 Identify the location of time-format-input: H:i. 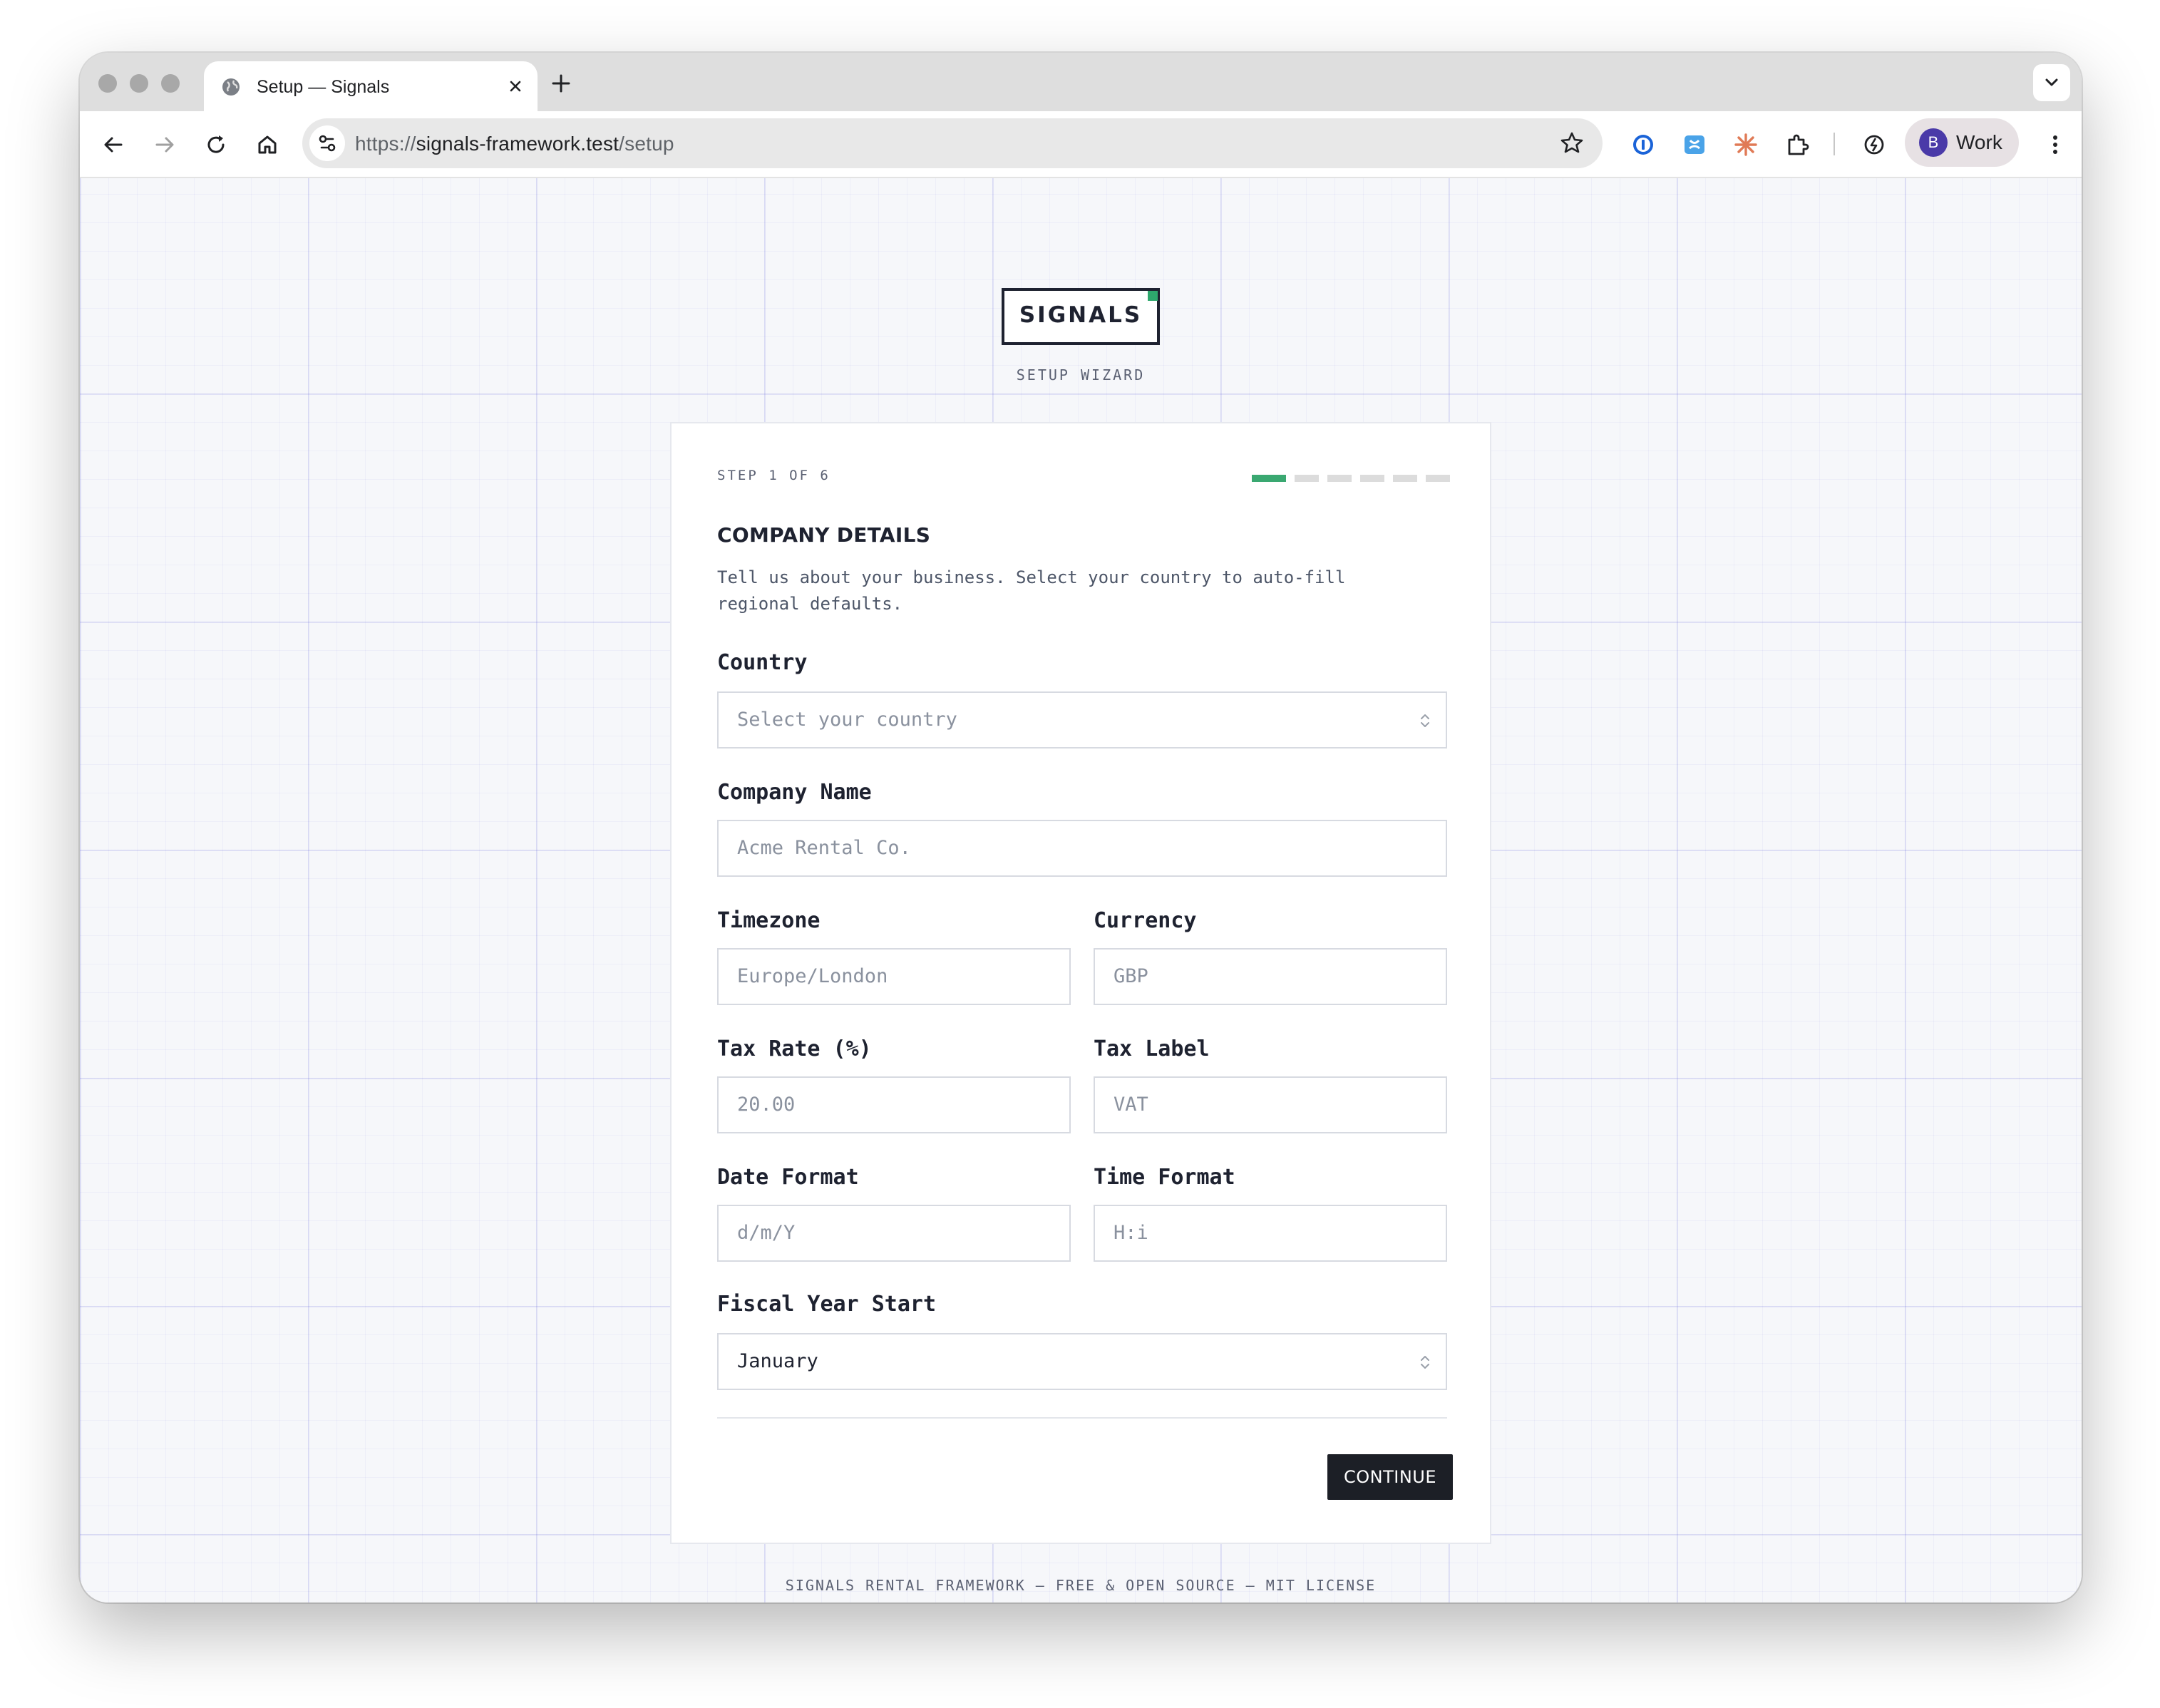
(1270, 1233).